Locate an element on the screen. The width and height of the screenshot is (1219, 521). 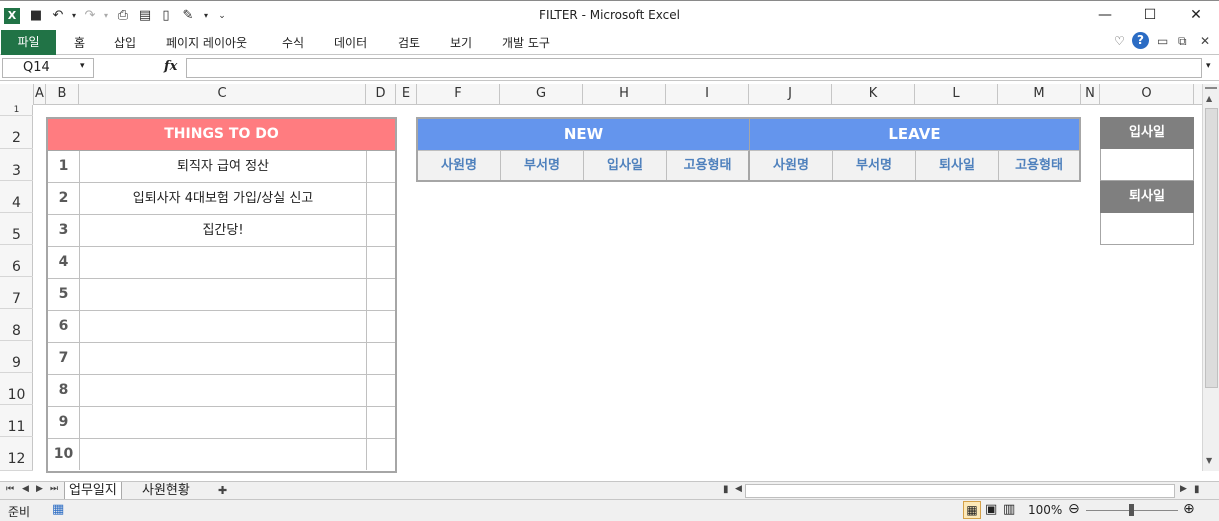
new-col-join-date: 입사일 is located at coordinates (625, 165).